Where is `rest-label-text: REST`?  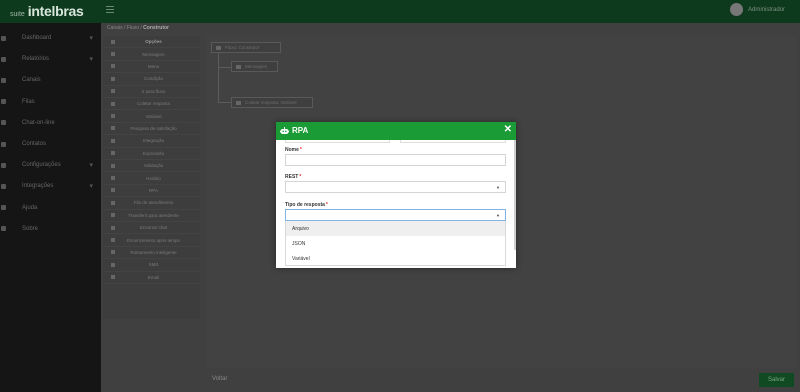
rest-label-text: REST is located at coordinates (292, 177).